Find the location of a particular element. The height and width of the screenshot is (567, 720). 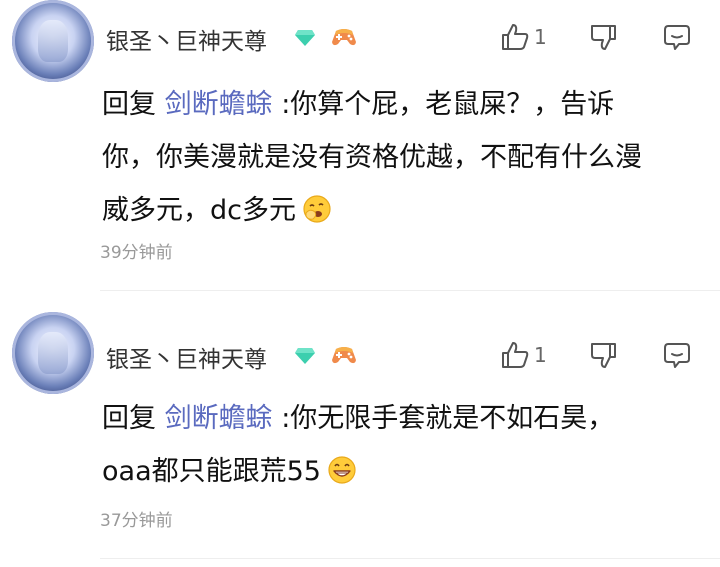

comment-text-line: :你算个屁，老鼠屎？，告诉 is located at coordinates (448, 104).